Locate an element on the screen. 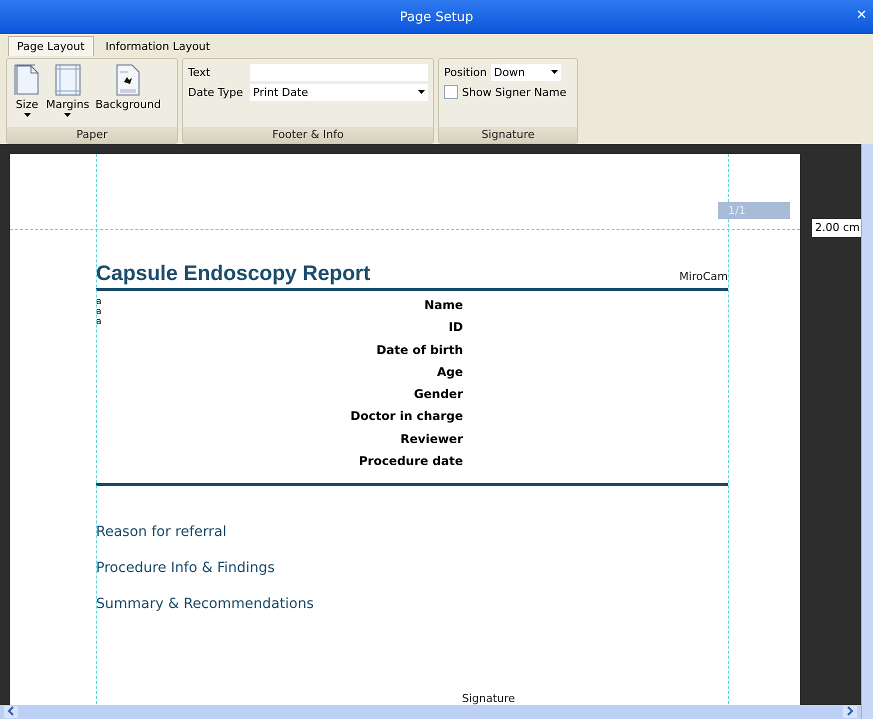 This screenshot has height=719, width=873. field-label: Date Type is located at coordinates (216, 92).